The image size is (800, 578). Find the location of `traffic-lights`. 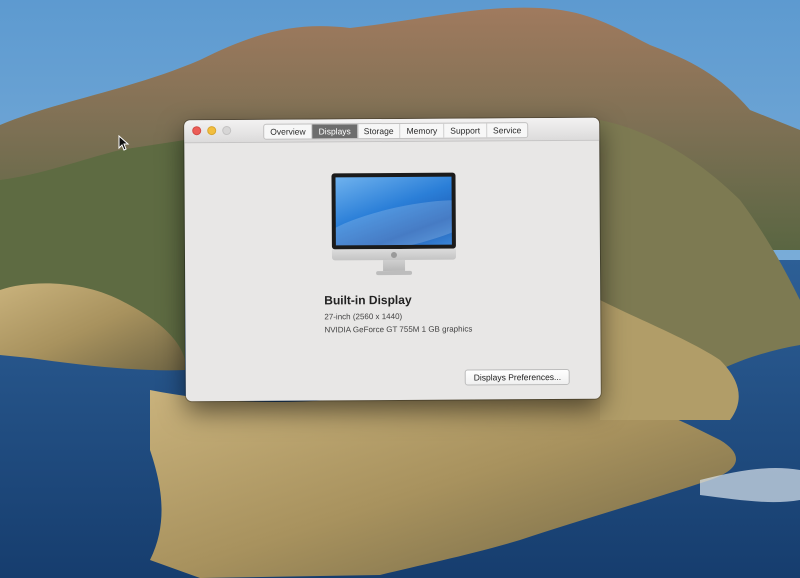

traffic-lights is located at coordinates (212, 130).